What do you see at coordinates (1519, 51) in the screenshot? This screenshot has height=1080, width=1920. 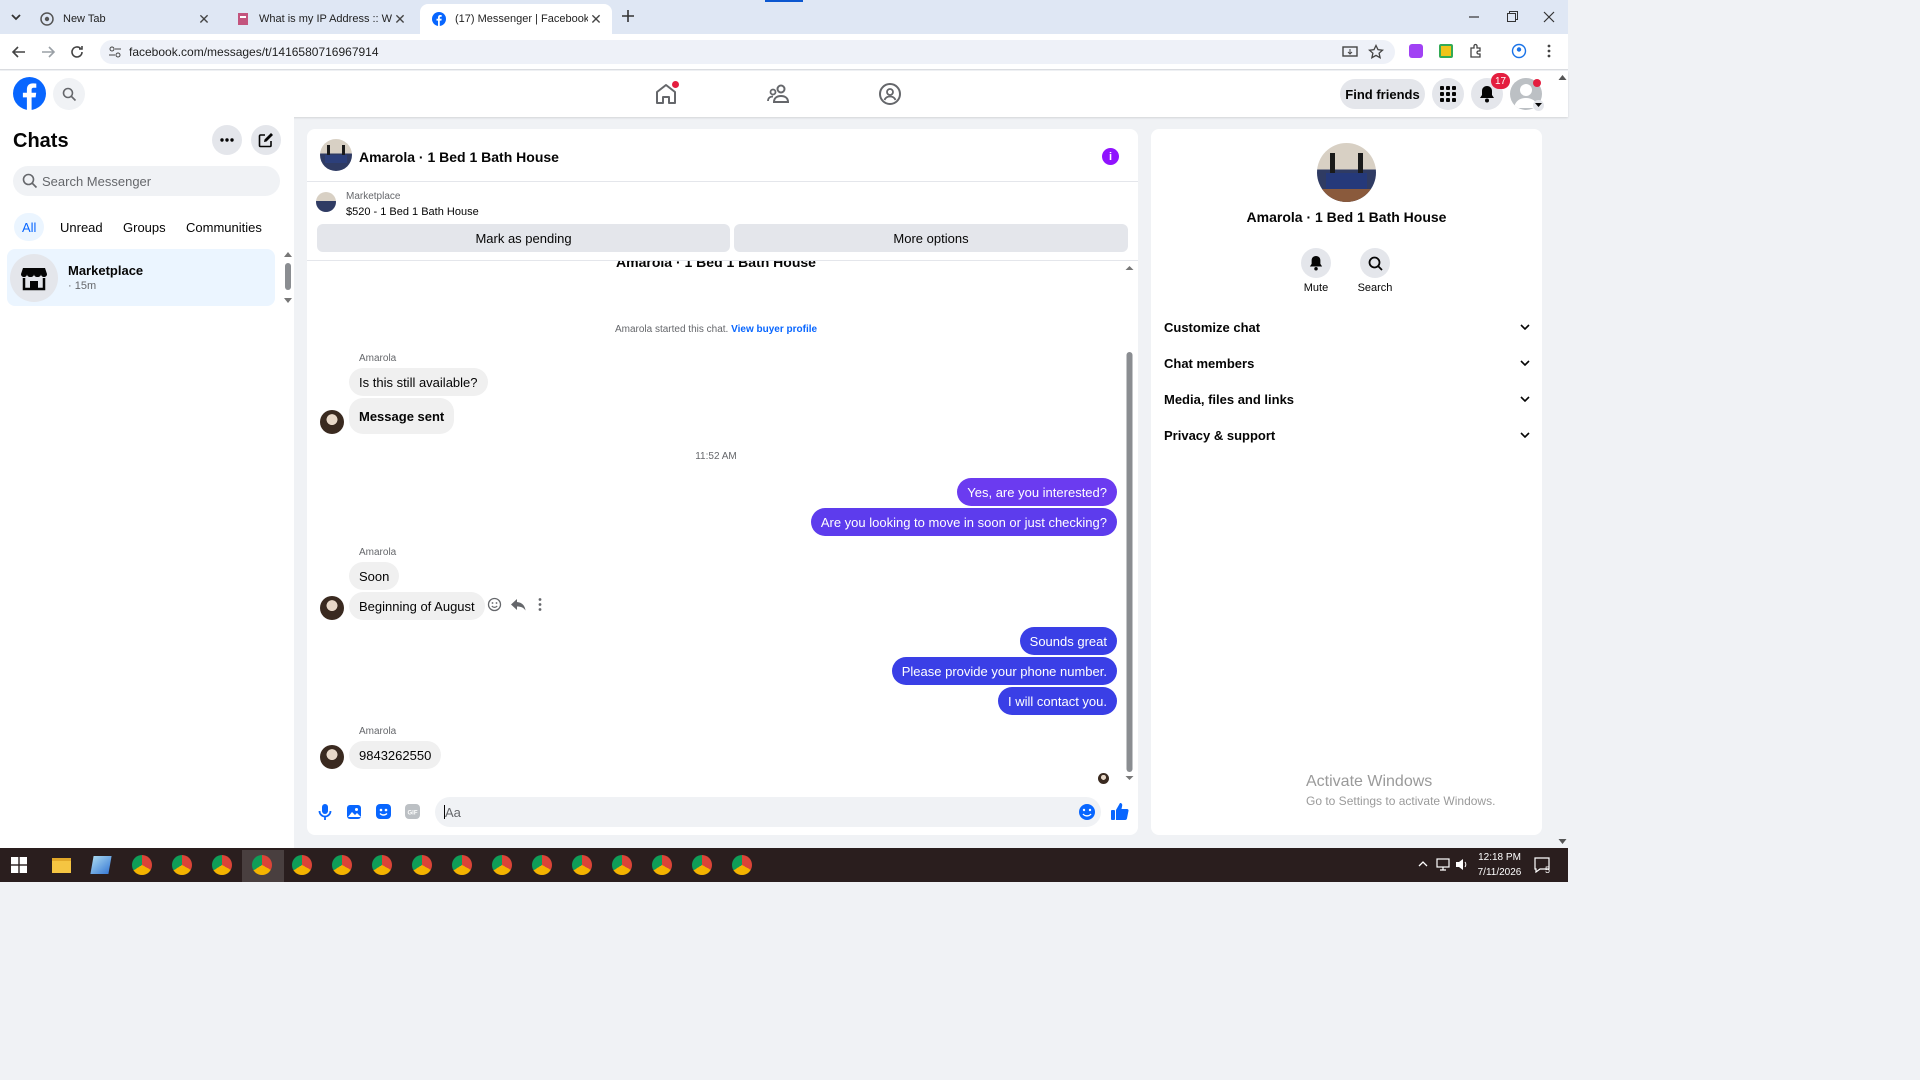 I see `profile-icon` at bounding box center [1519, 51].